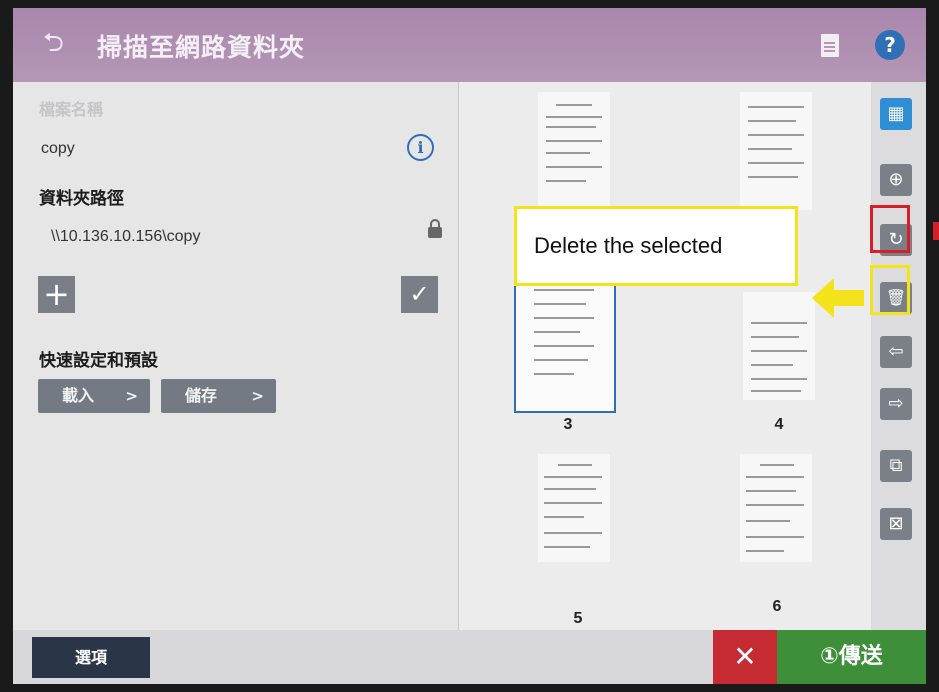 This screenshot has height=692, width=939. What do you see at coordinates (201, 395) in the screenshot?
I see `save-button-label: 儲存` at bounding box center [201, 395].